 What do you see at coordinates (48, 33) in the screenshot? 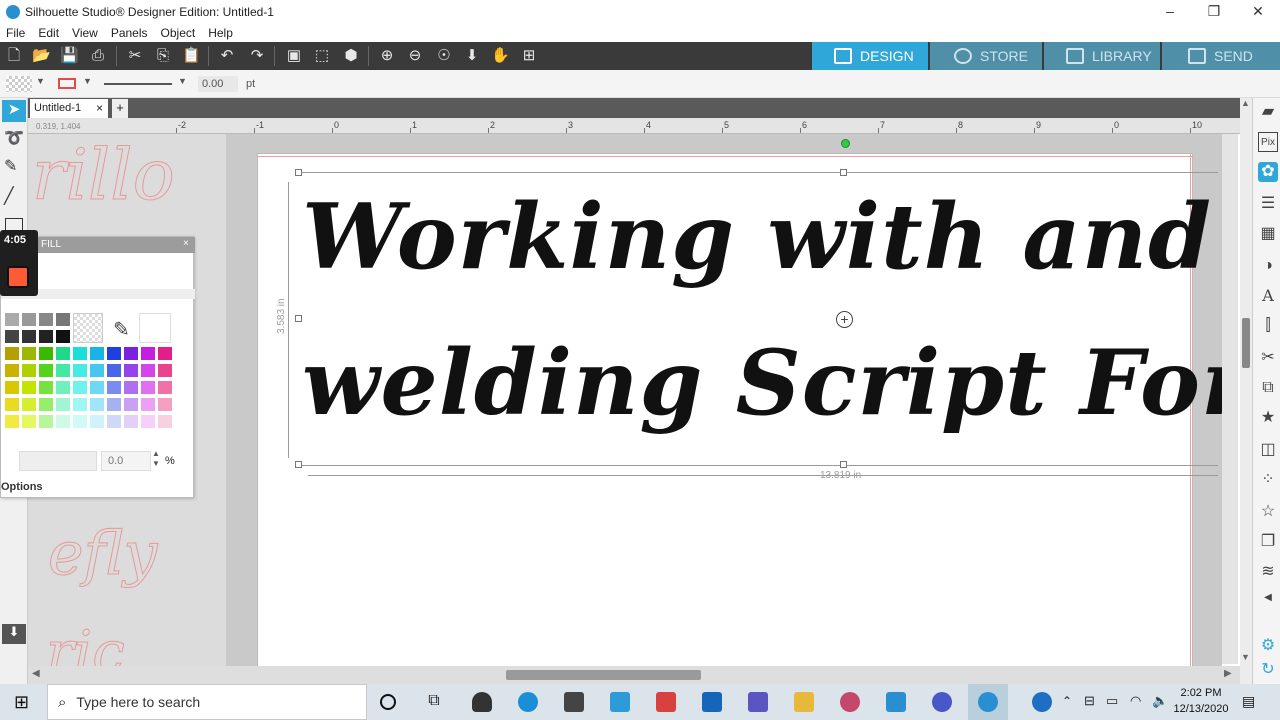
I see `menu-edit: Edit` at bounding box center [48, 33].